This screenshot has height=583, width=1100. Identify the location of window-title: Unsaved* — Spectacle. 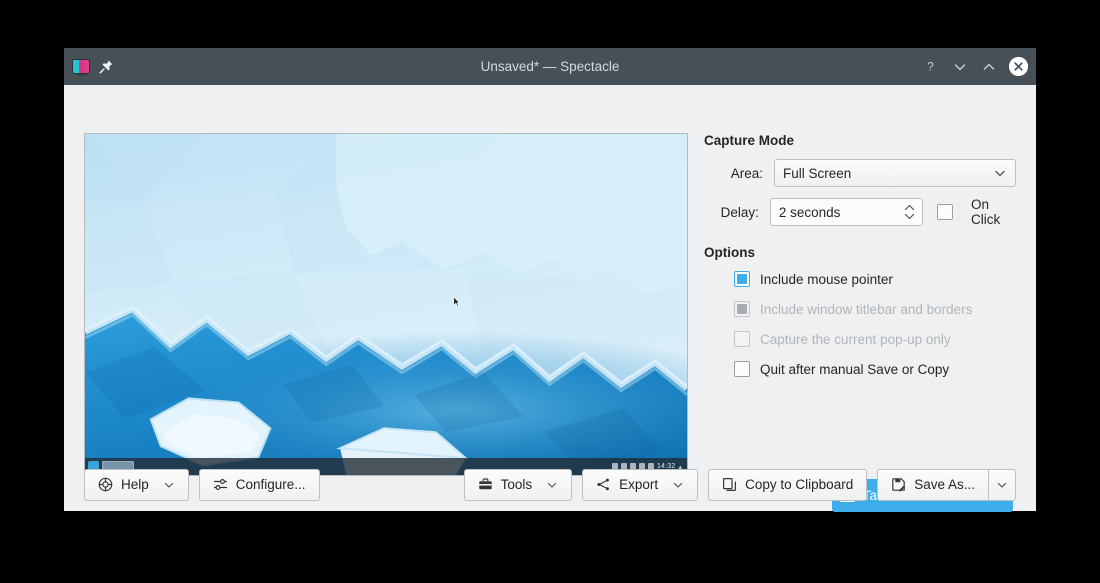
(550, 66).